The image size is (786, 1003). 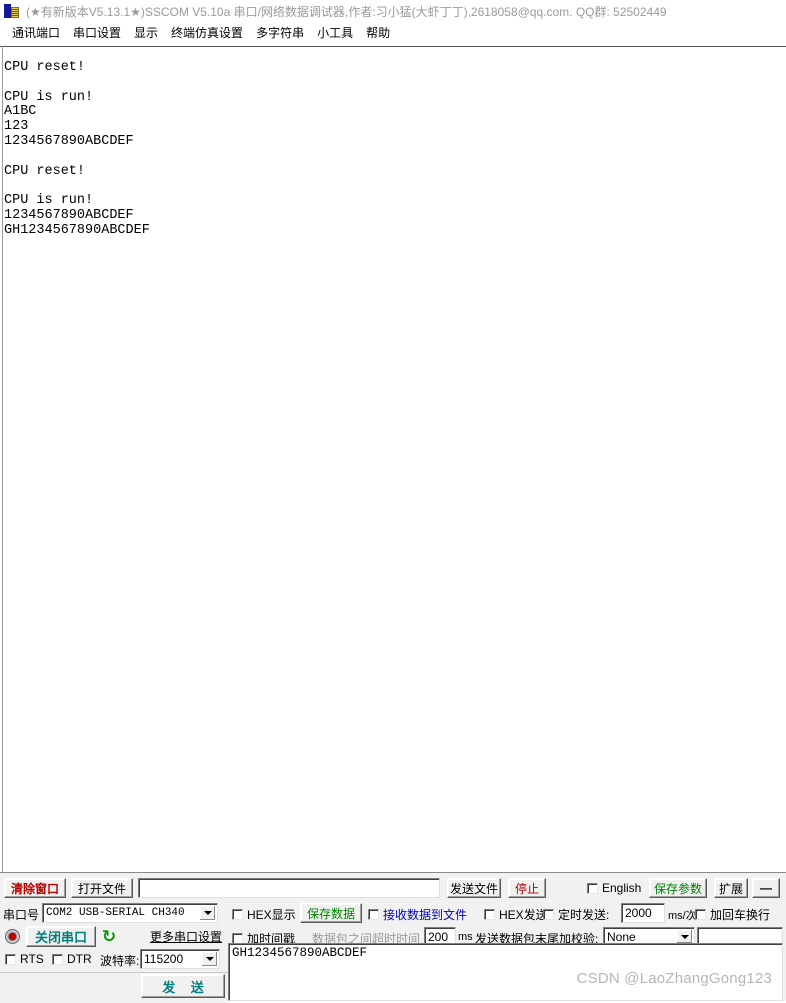 I want to click on hex-send-checkbox: HEX发送, so click(x=516, y=914).